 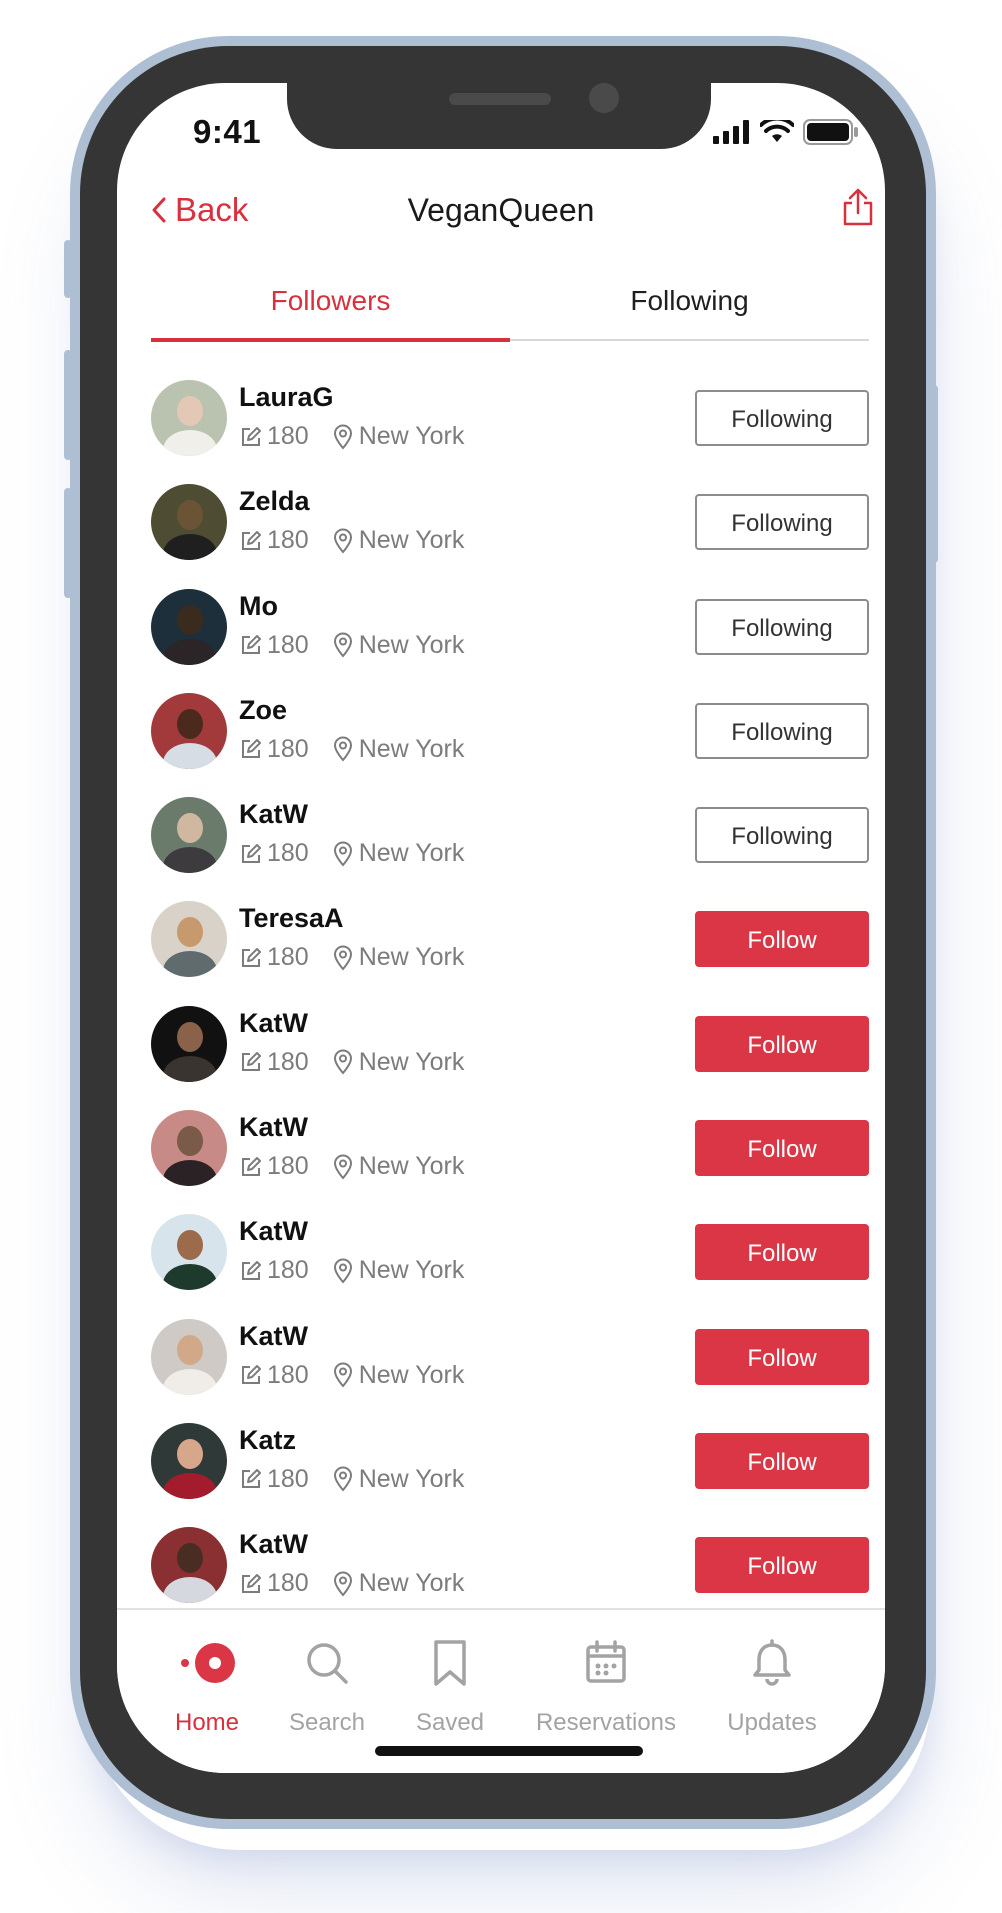 What do you see at coordinates (786, 132) in the screenshot?
I see `status-icons` at bounding box center [786, 132].